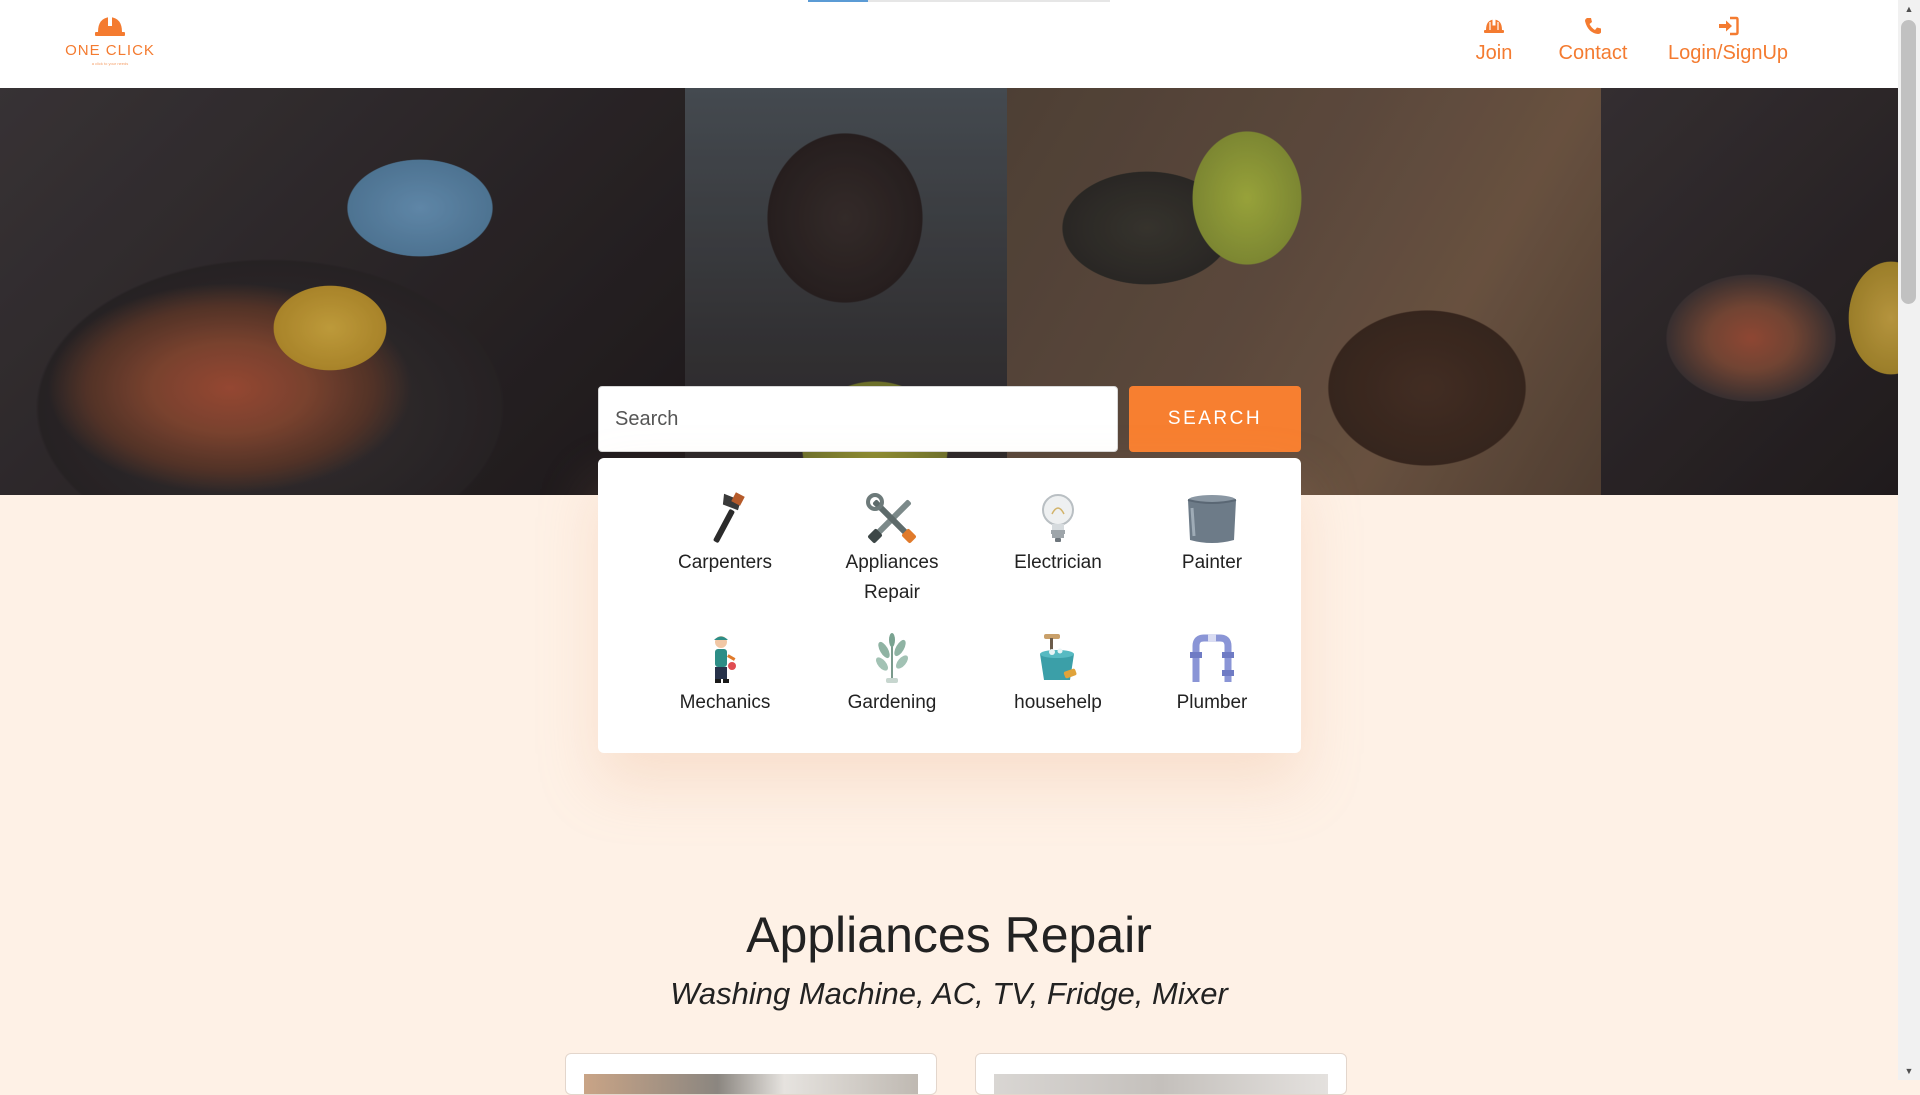  Describe the element at coordinates (1728, 40) in the screenshot. I see `nav-login-signup: Login/SignUp` at that location.